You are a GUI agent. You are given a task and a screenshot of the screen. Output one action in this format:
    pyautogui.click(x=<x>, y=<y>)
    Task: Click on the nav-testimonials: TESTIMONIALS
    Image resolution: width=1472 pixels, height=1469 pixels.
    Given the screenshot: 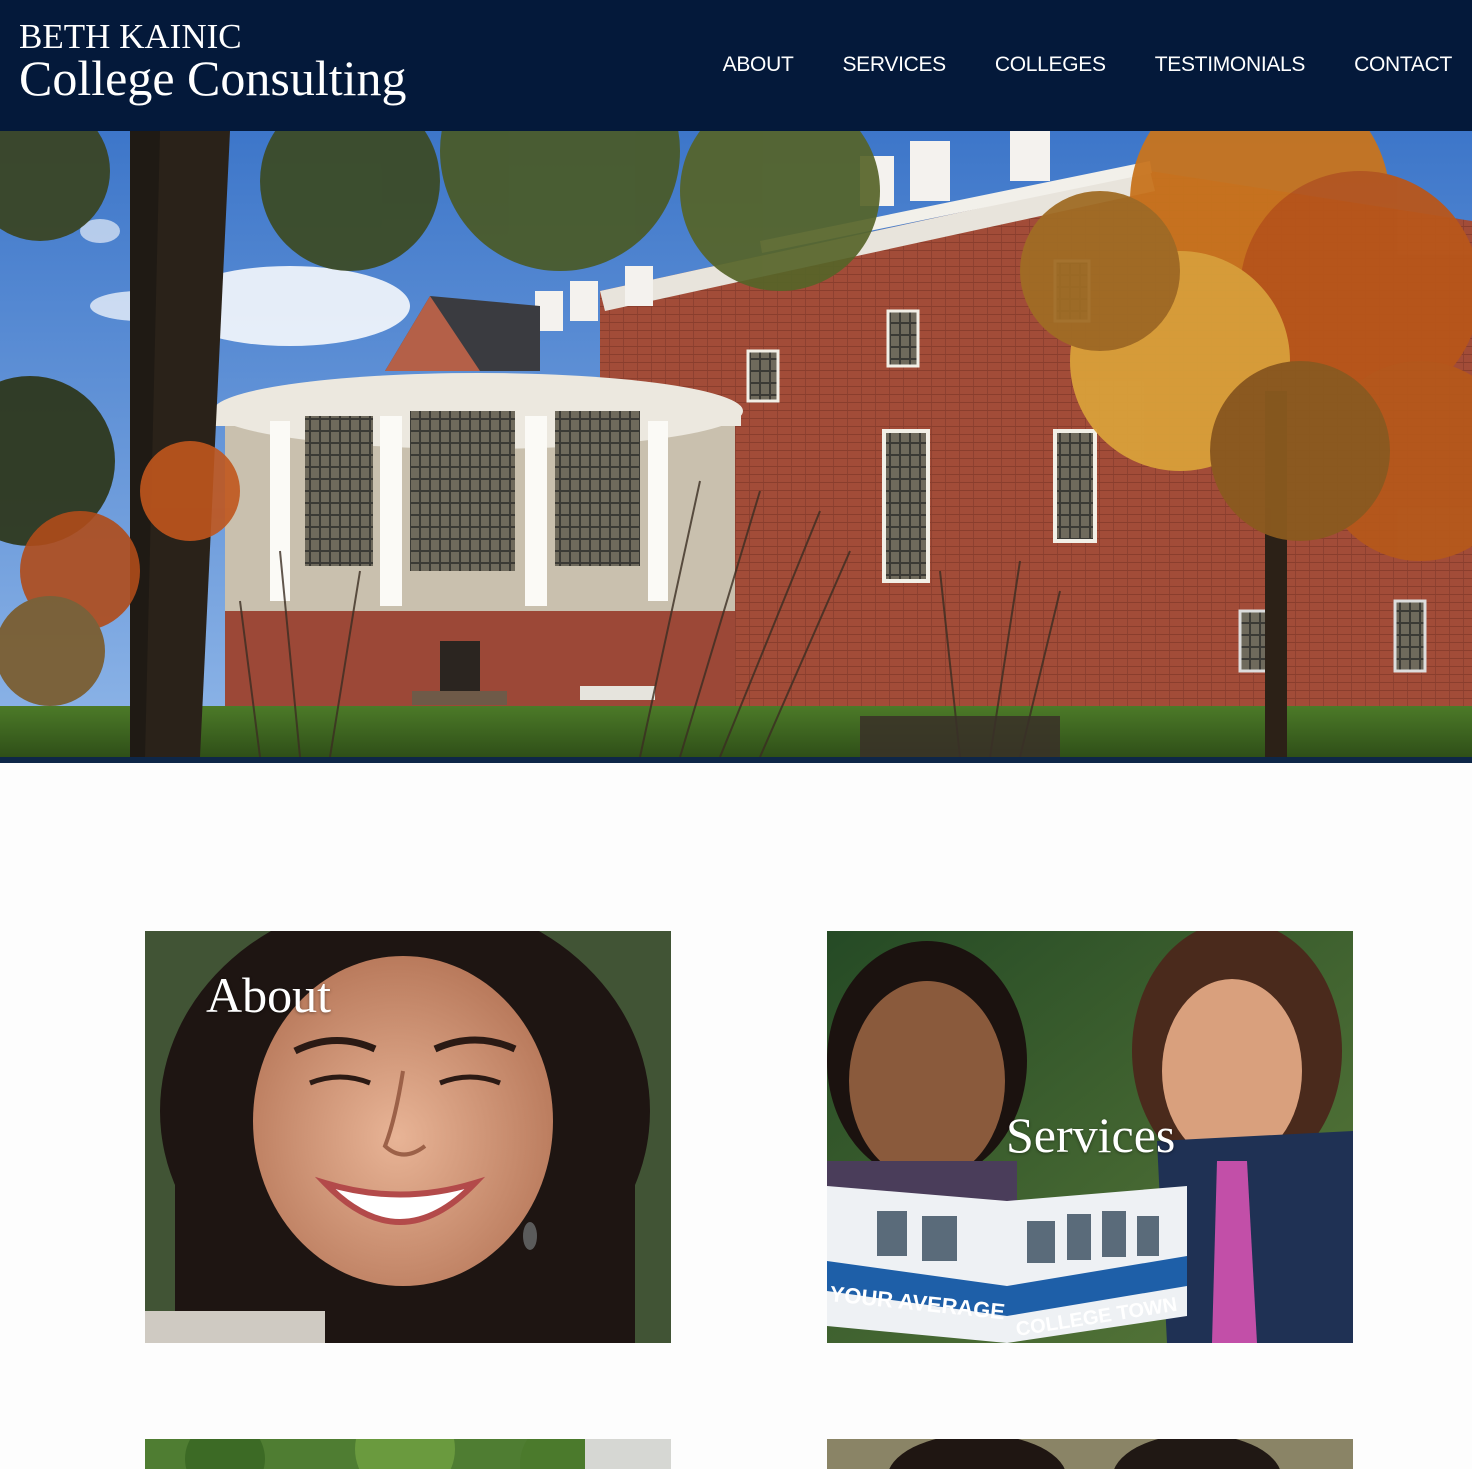 What is the action you would take?
    pyautogui.click(x=1230, y=65)
    